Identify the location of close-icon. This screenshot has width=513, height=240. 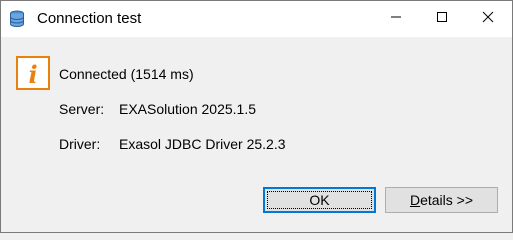
(488, 19).